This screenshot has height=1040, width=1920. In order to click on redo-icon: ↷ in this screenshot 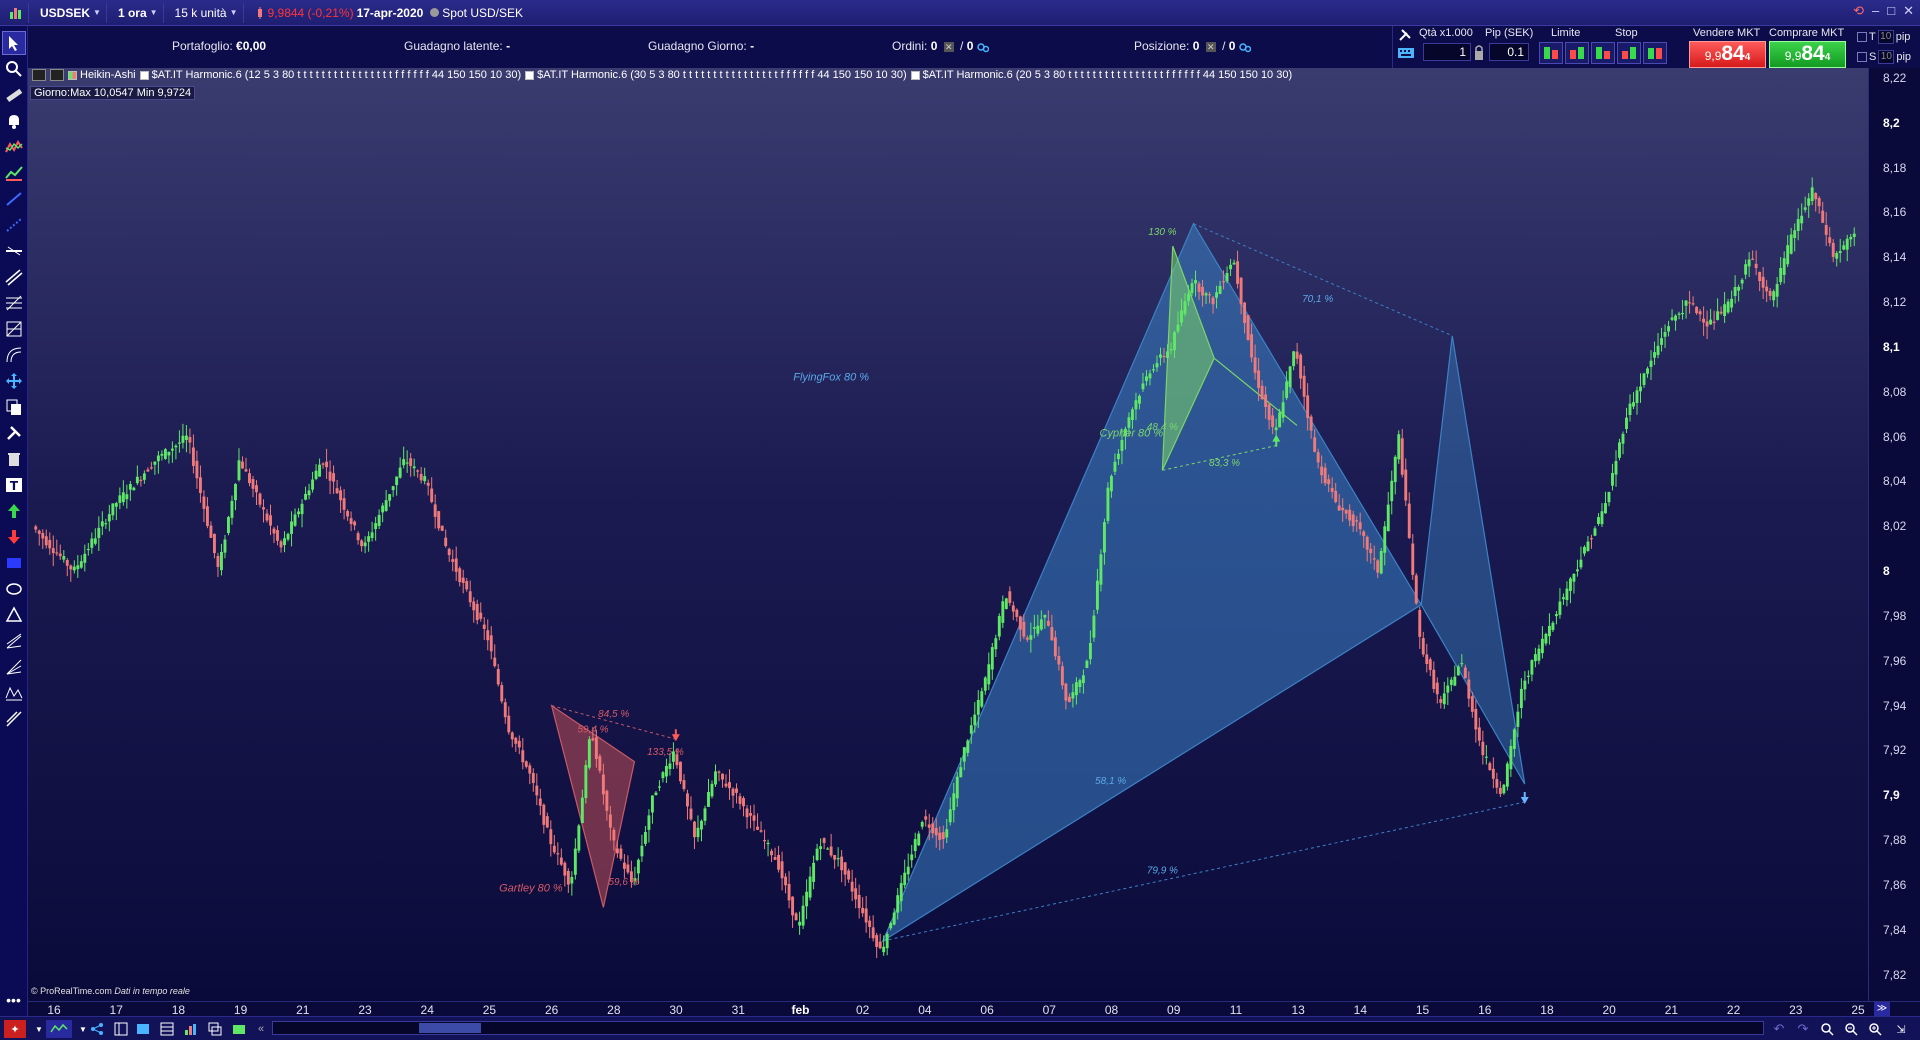, I will do `click(1803, 1029)`.